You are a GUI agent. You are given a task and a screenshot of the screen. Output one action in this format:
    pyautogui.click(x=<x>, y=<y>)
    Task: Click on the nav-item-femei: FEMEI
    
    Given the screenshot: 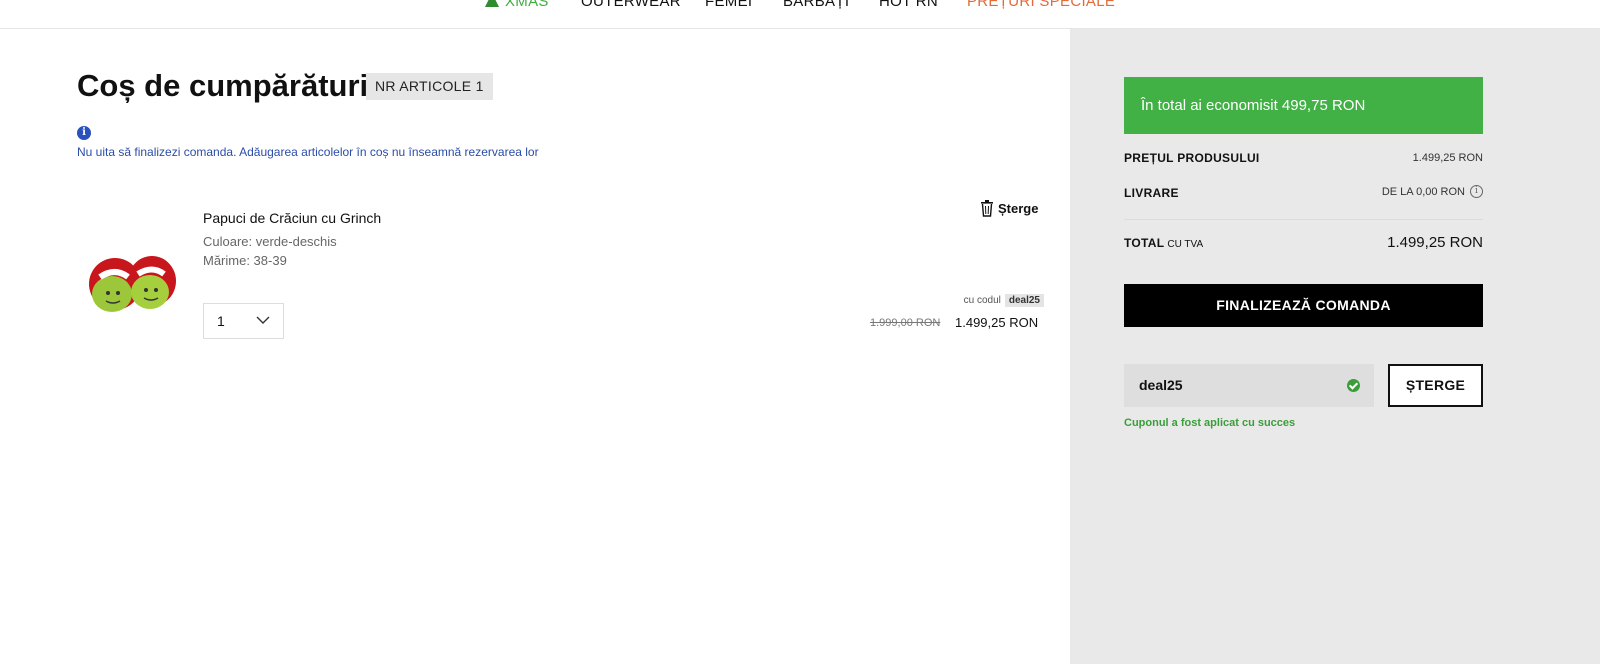 What is the action you would take?
    pyautogui.click(x=728, y=5)
    